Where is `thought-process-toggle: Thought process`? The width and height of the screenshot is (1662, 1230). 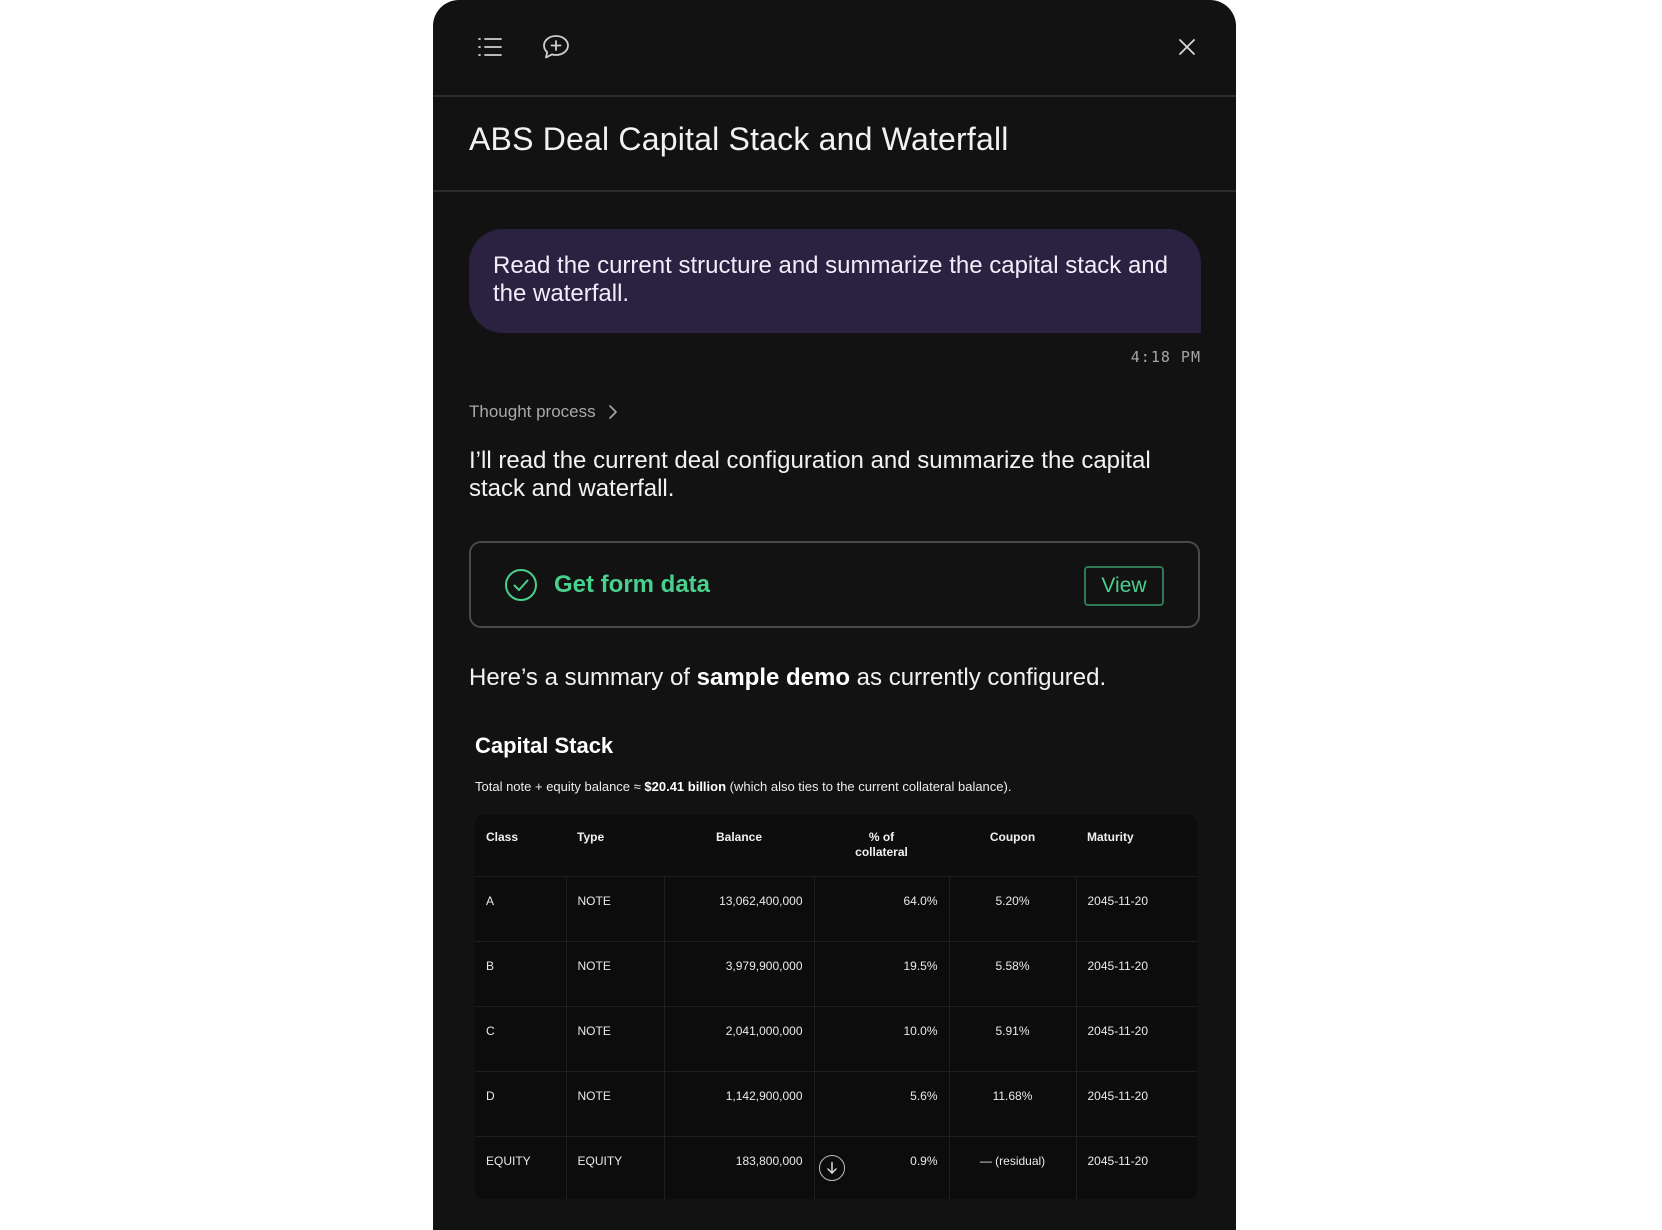 thought-process-toggle: Thought process is located at coordinates (543, 412).